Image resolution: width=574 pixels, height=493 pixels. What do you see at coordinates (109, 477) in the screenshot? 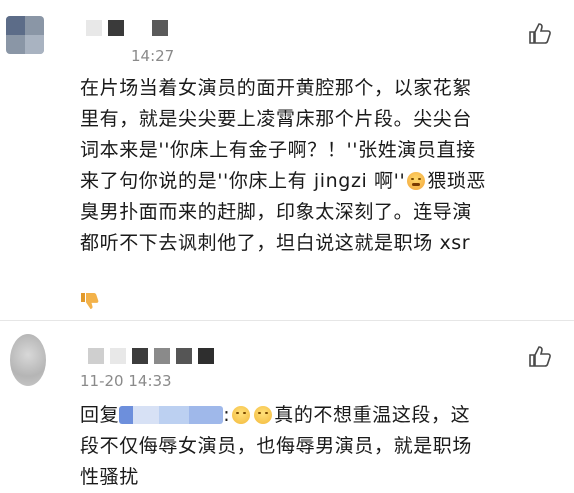
I see `comment-line: 性骚扰` at bounding box center [109, 477].